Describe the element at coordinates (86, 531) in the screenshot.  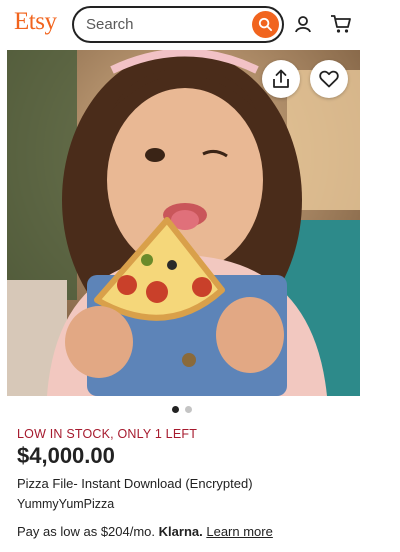
I see `pay-prefix: Pay as low as $204/mo.` at that location.